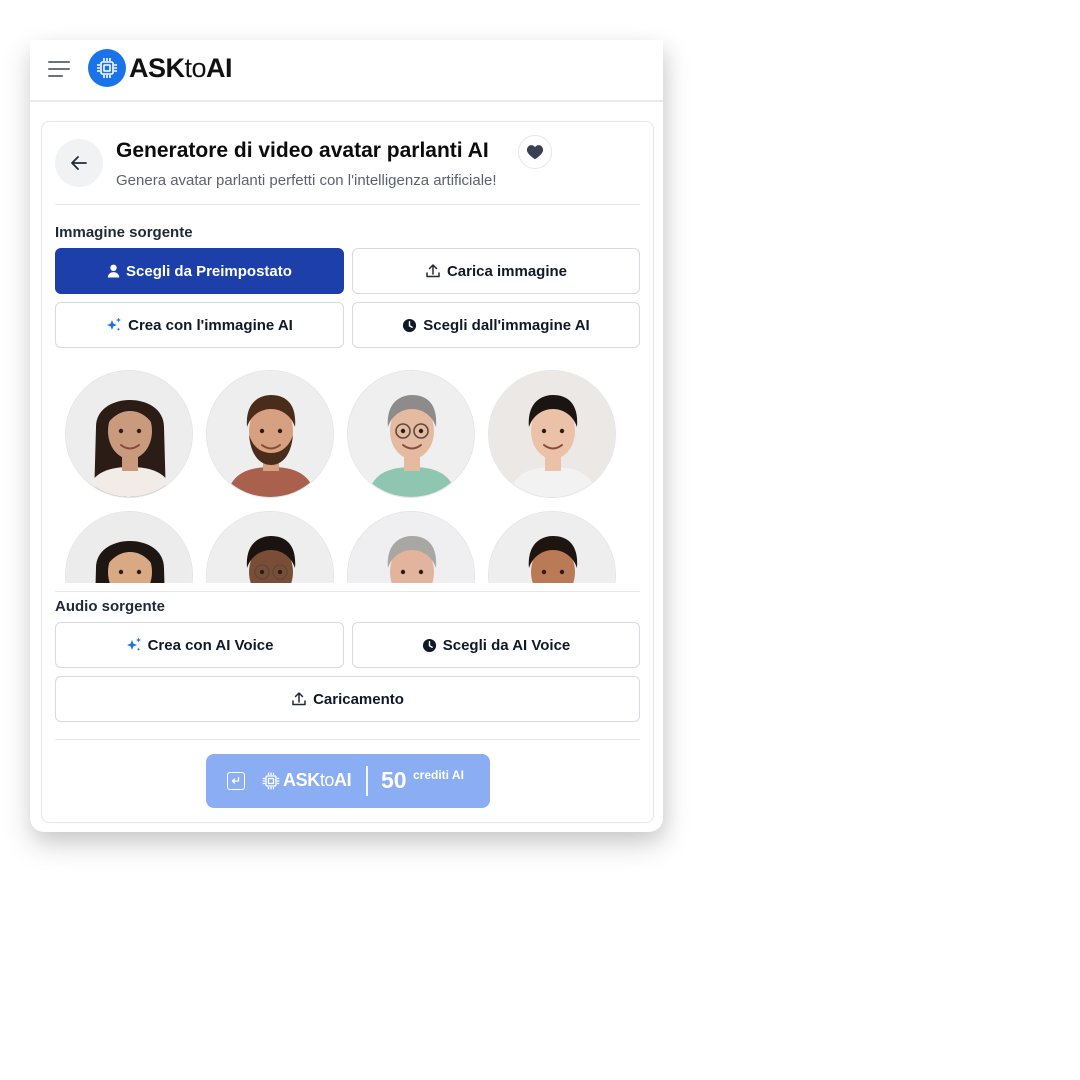  I want to click on upload-audio-button: Caricamento, so click(347, 699).